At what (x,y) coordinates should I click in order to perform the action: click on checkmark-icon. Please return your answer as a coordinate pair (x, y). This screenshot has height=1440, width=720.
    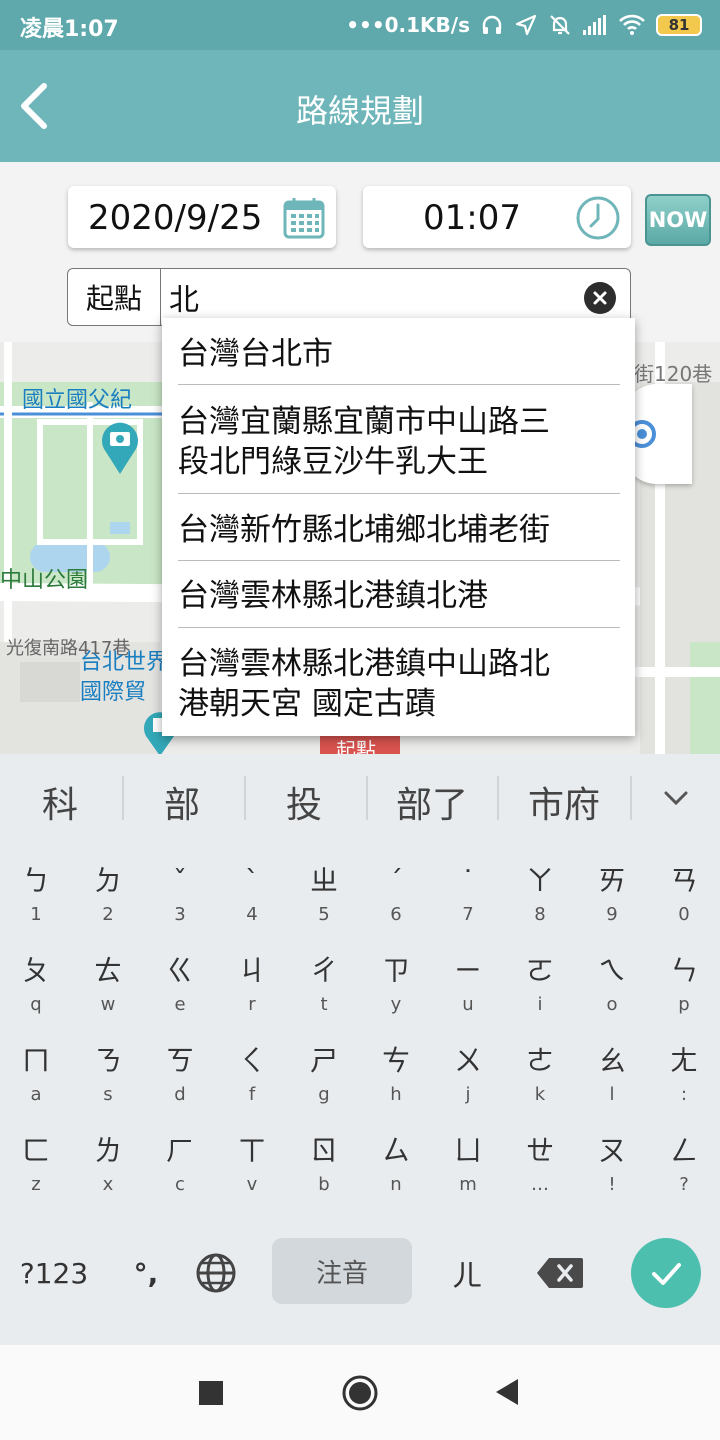
    Looking at the image, I should click on (666, 1274).